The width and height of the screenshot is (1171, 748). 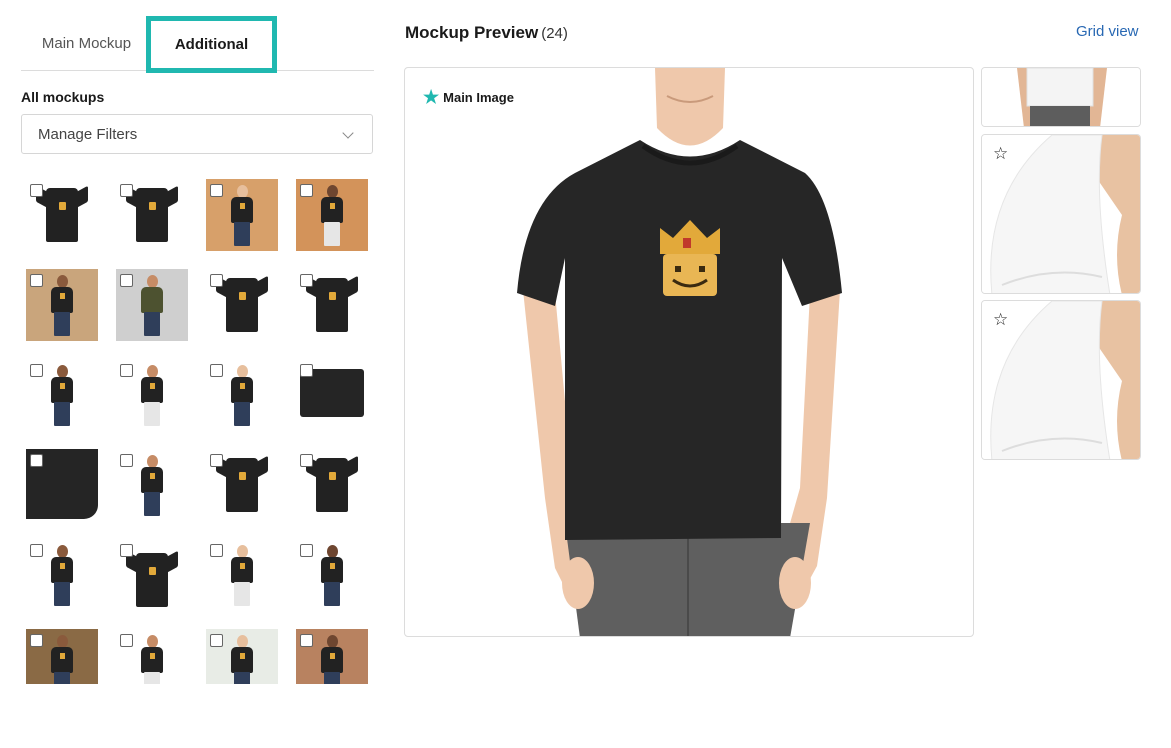 I want to click on main-image-label: ★ Main Image, so click(x=468, y=97).